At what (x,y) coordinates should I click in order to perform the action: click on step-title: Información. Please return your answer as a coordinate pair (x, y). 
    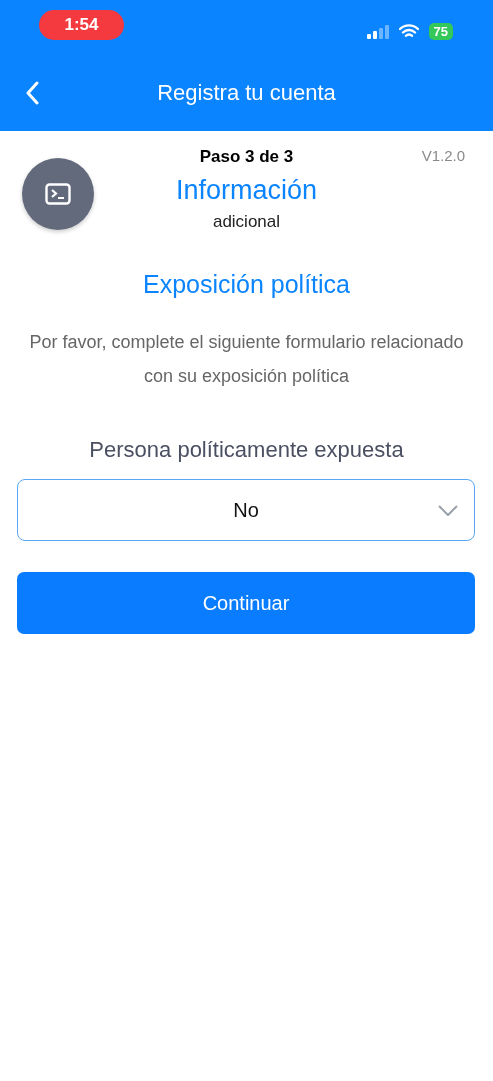
    Looking at the image, I should click on (246, 190).